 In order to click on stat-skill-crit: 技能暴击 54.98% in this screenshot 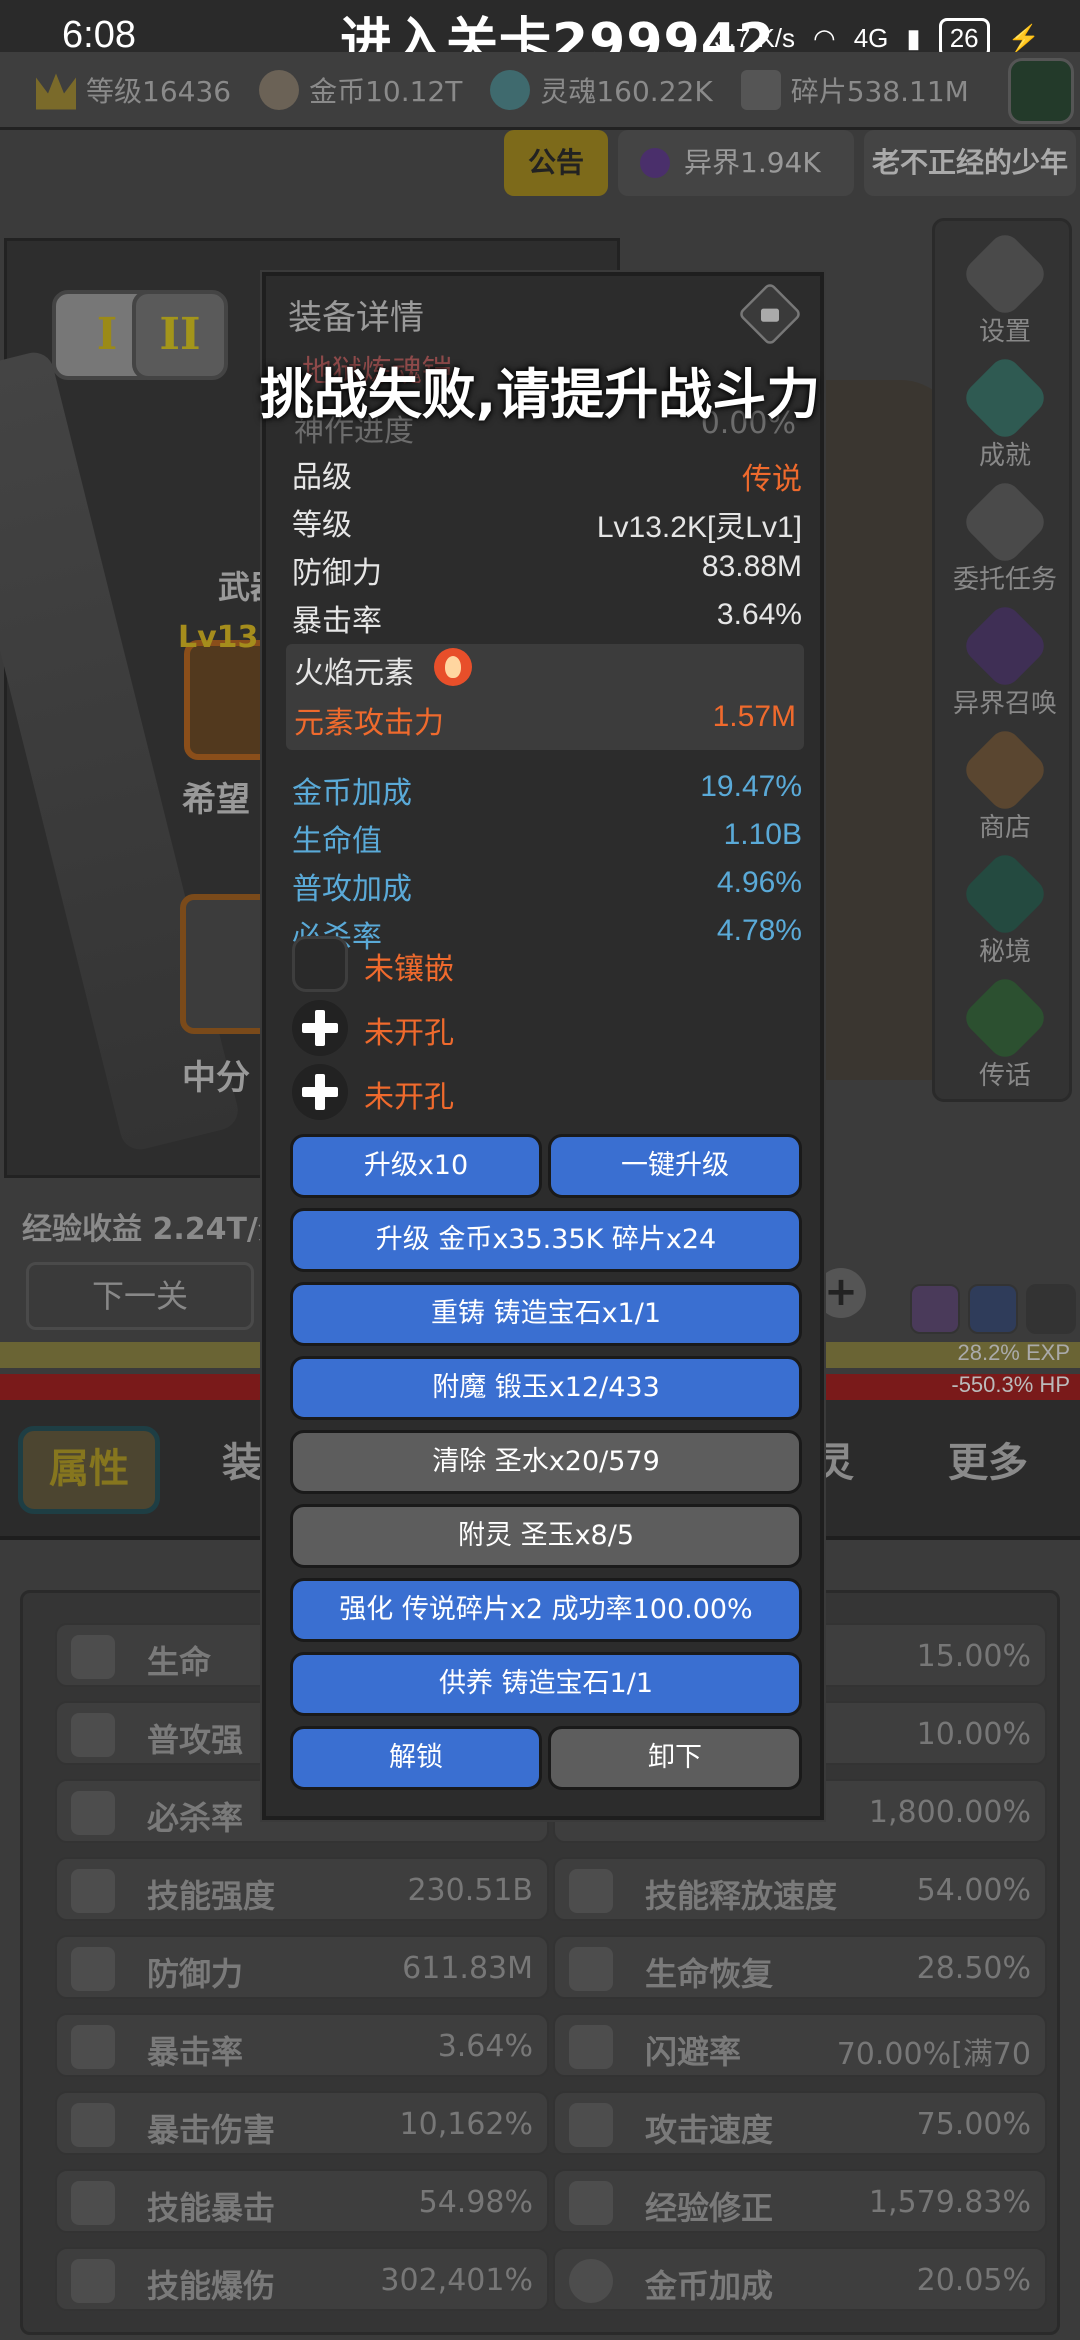, I will do `click(302, 2201)`.